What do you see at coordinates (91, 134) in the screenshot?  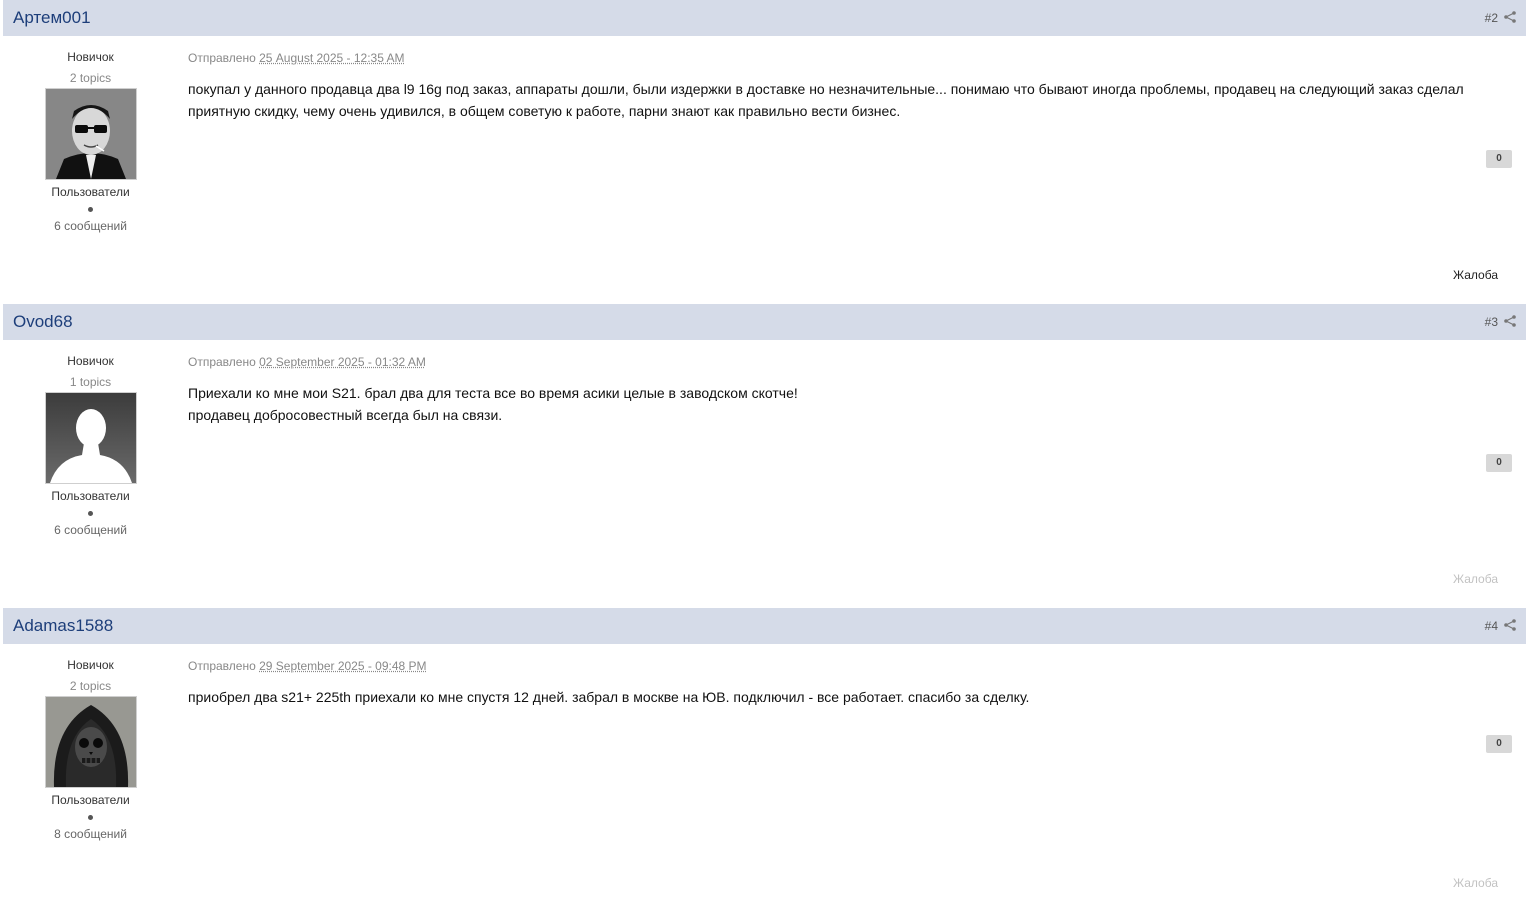 I see `avatar-man-sunglasses-icon` at bounding box center [91, 134].